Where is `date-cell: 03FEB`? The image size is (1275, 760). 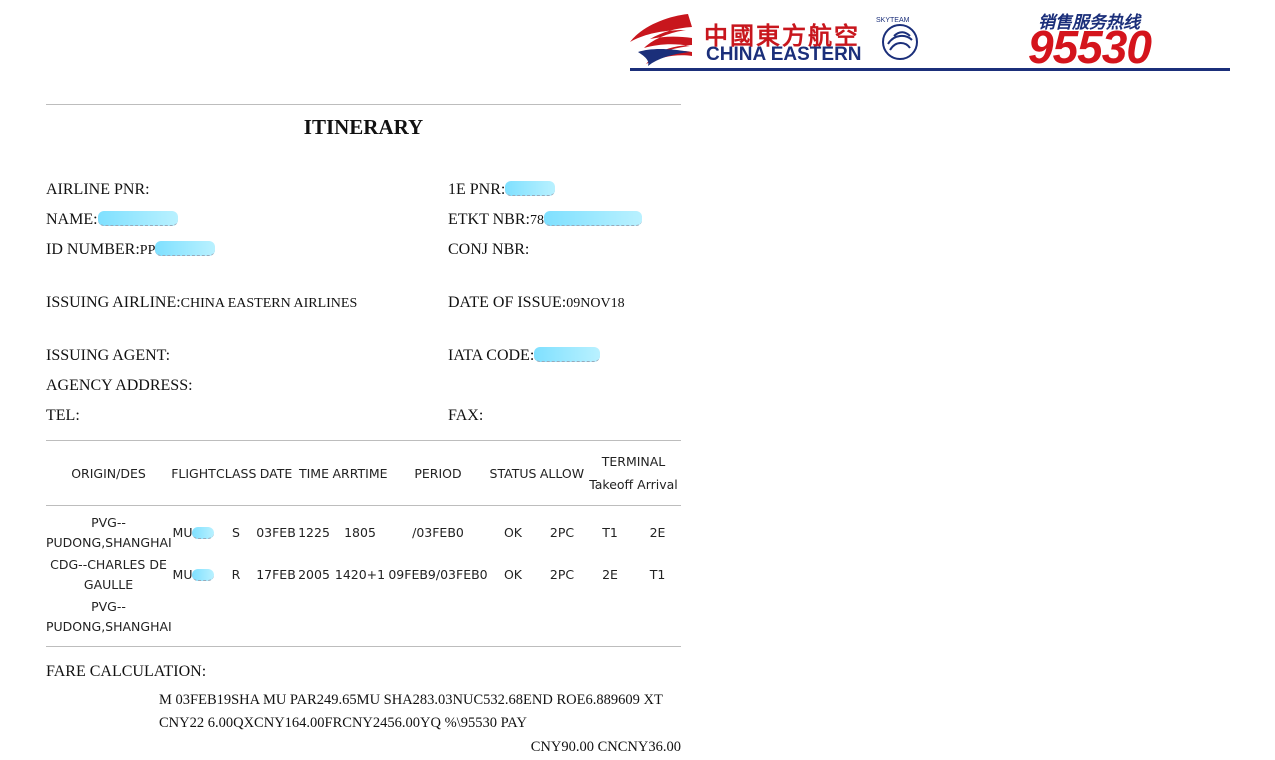
date-cell: 03FEB is located at coordinates (276, 532).